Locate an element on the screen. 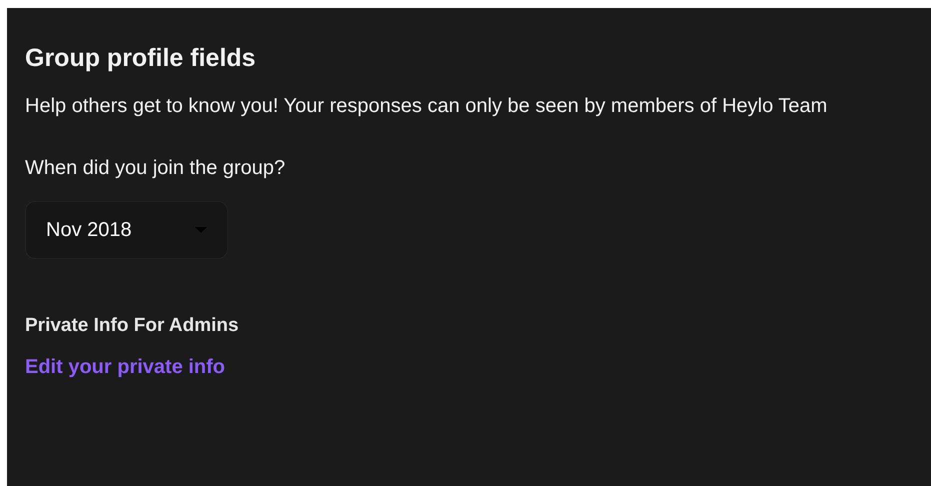 The image size is (931, 486). edit-private-info-link: Edit your private info is located at coordinates (125, 367).